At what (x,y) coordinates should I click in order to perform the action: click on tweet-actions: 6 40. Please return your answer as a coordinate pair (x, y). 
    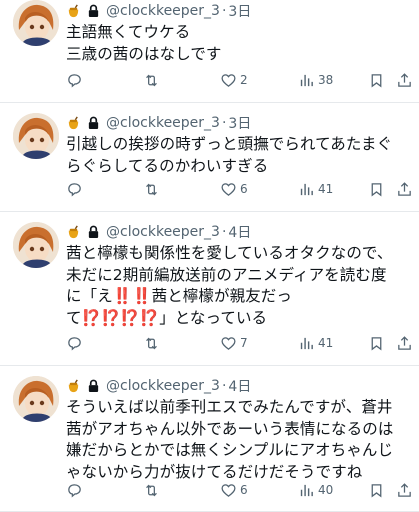
    Looking at the image, I should click on (238, 490).